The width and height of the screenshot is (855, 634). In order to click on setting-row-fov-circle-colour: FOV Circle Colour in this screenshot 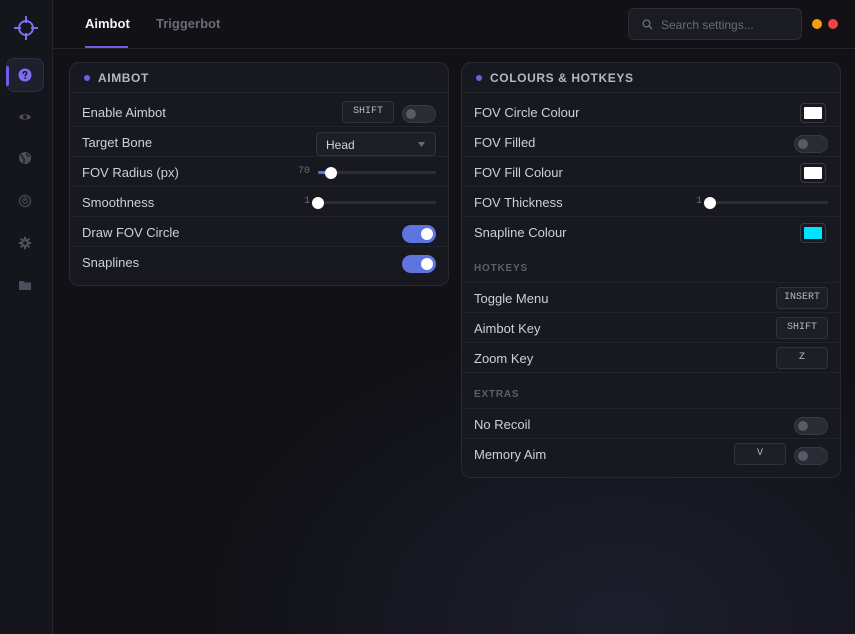, I will do `click(651, 112)`.